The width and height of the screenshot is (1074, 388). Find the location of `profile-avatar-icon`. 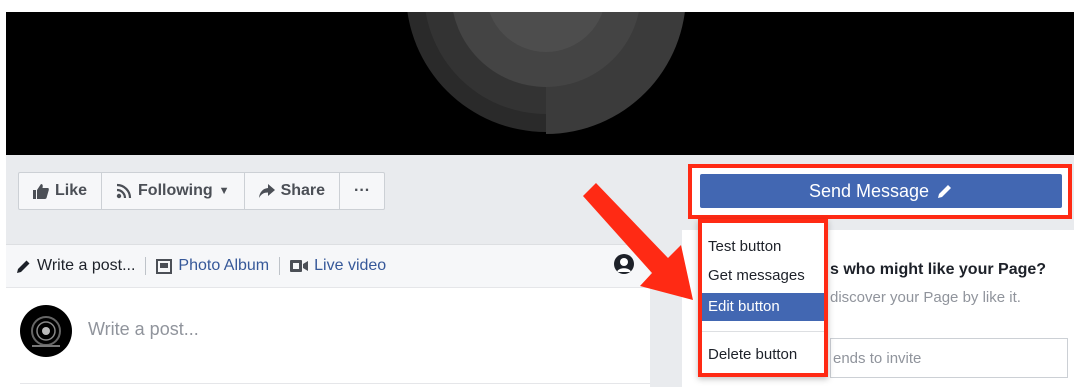

profile-avatar-icon is located at coordinates (624, 264).